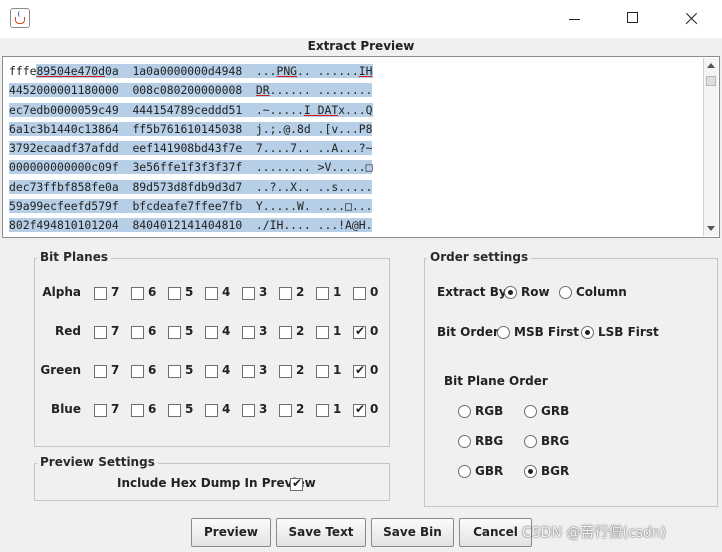  Describe the element at coordinates (97, 462) in the screenshot. I see `preview-settings-title: Preview Settings` at that location.